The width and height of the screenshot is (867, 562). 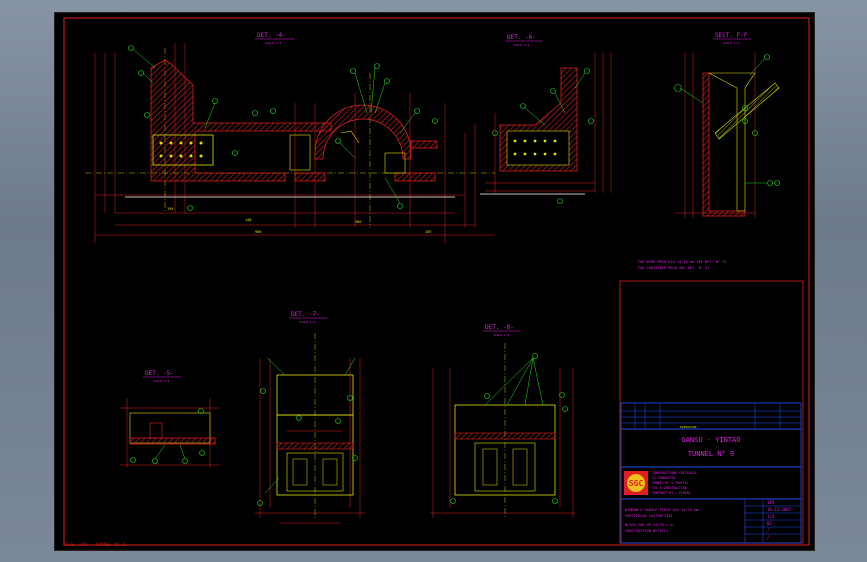 I want to click on det5-scale: SCALE 1:5, so click(x=161, y=381).